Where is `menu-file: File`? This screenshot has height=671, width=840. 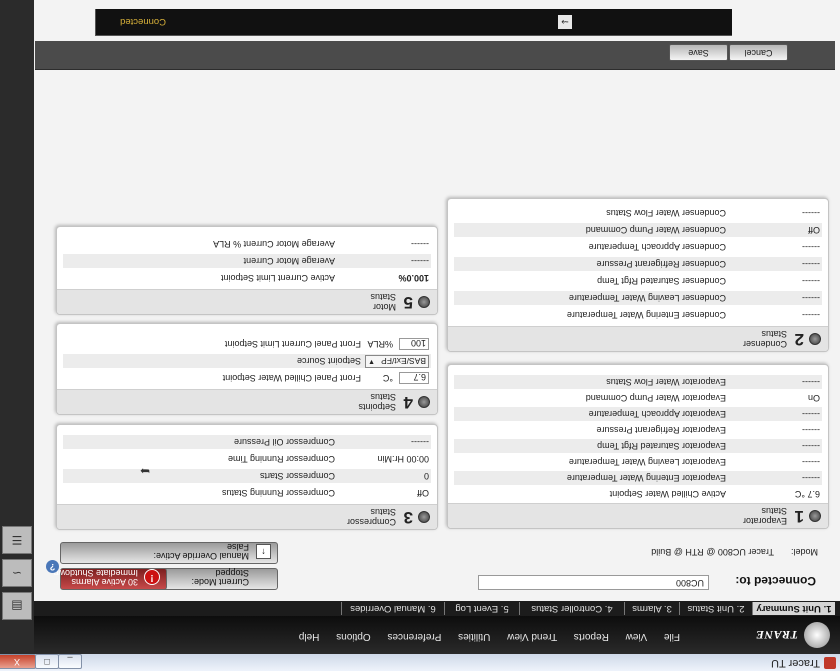 menu-file: File is located at coordinates (672, 636).